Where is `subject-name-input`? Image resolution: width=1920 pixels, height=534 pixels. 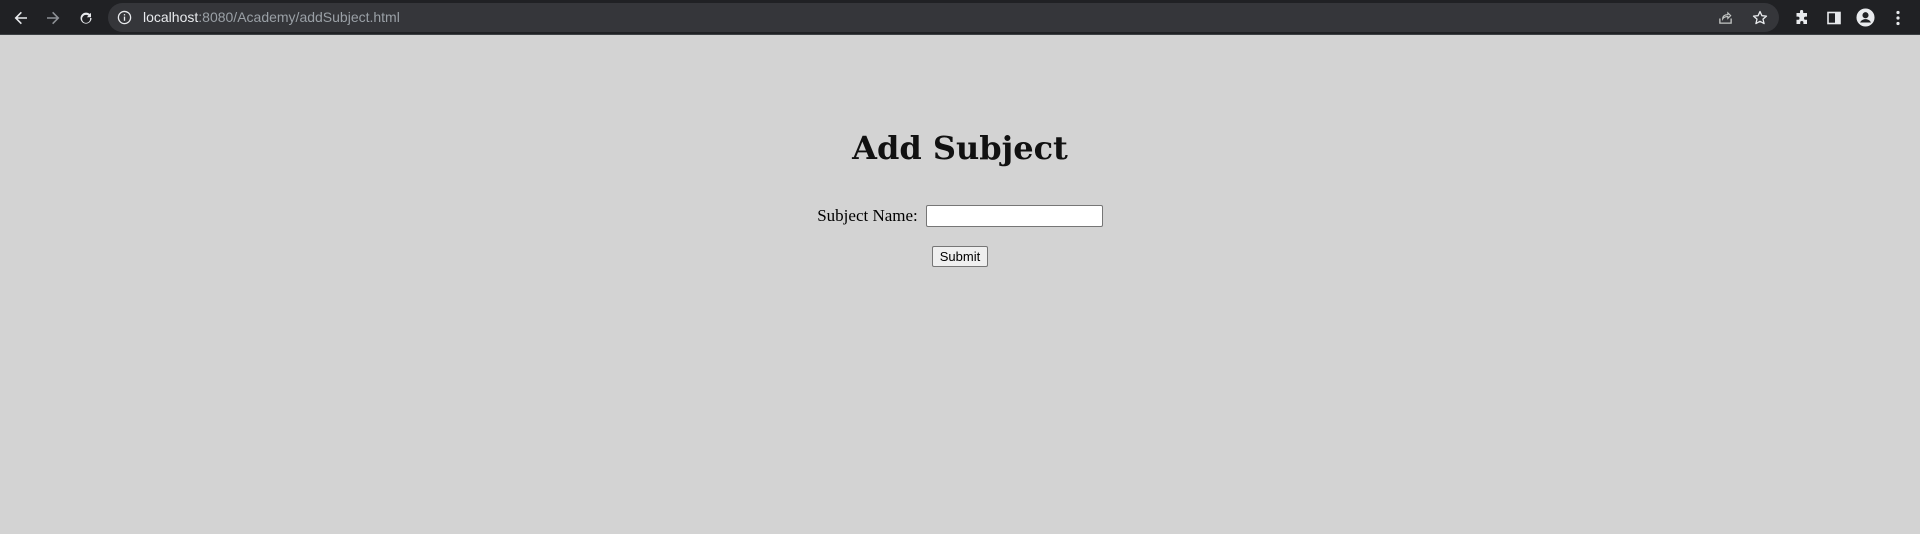 subject-name-input is located at coordinates (1014, 216).